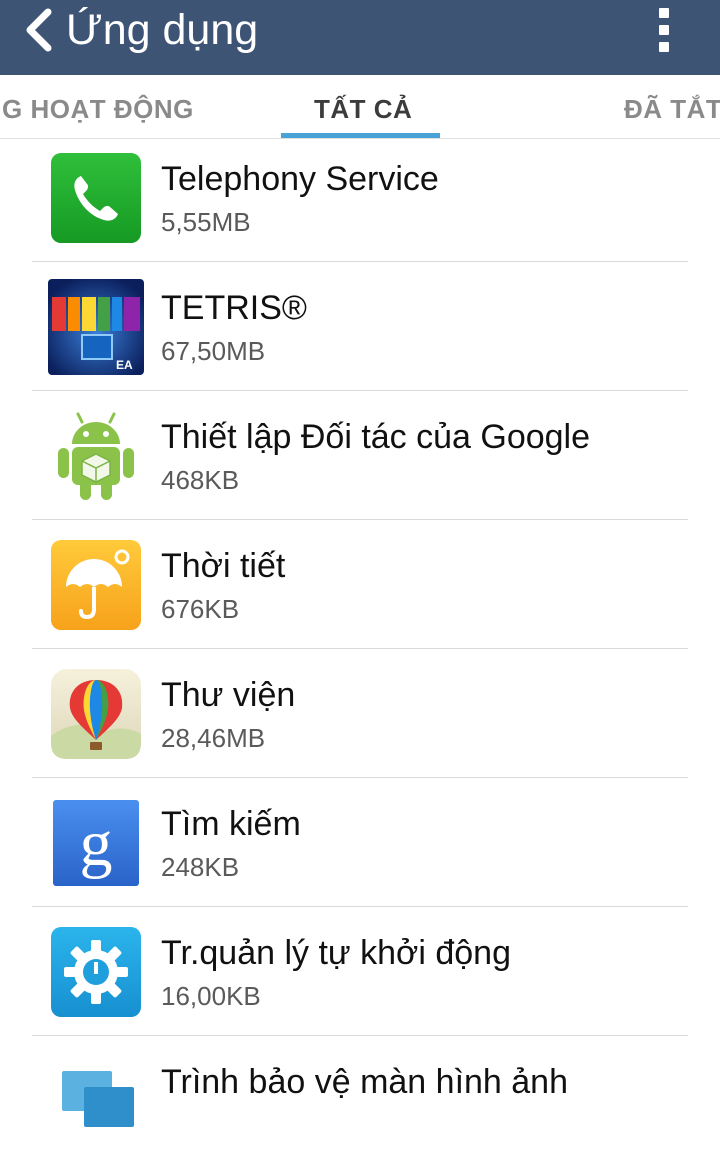 Image resolution: width=720 pixels, height=1172 pixels. What do you see at coordinates (360, 37) in the screenshot?
I see `action-bar: Ứng dụng` at bounding box center [360, 37].